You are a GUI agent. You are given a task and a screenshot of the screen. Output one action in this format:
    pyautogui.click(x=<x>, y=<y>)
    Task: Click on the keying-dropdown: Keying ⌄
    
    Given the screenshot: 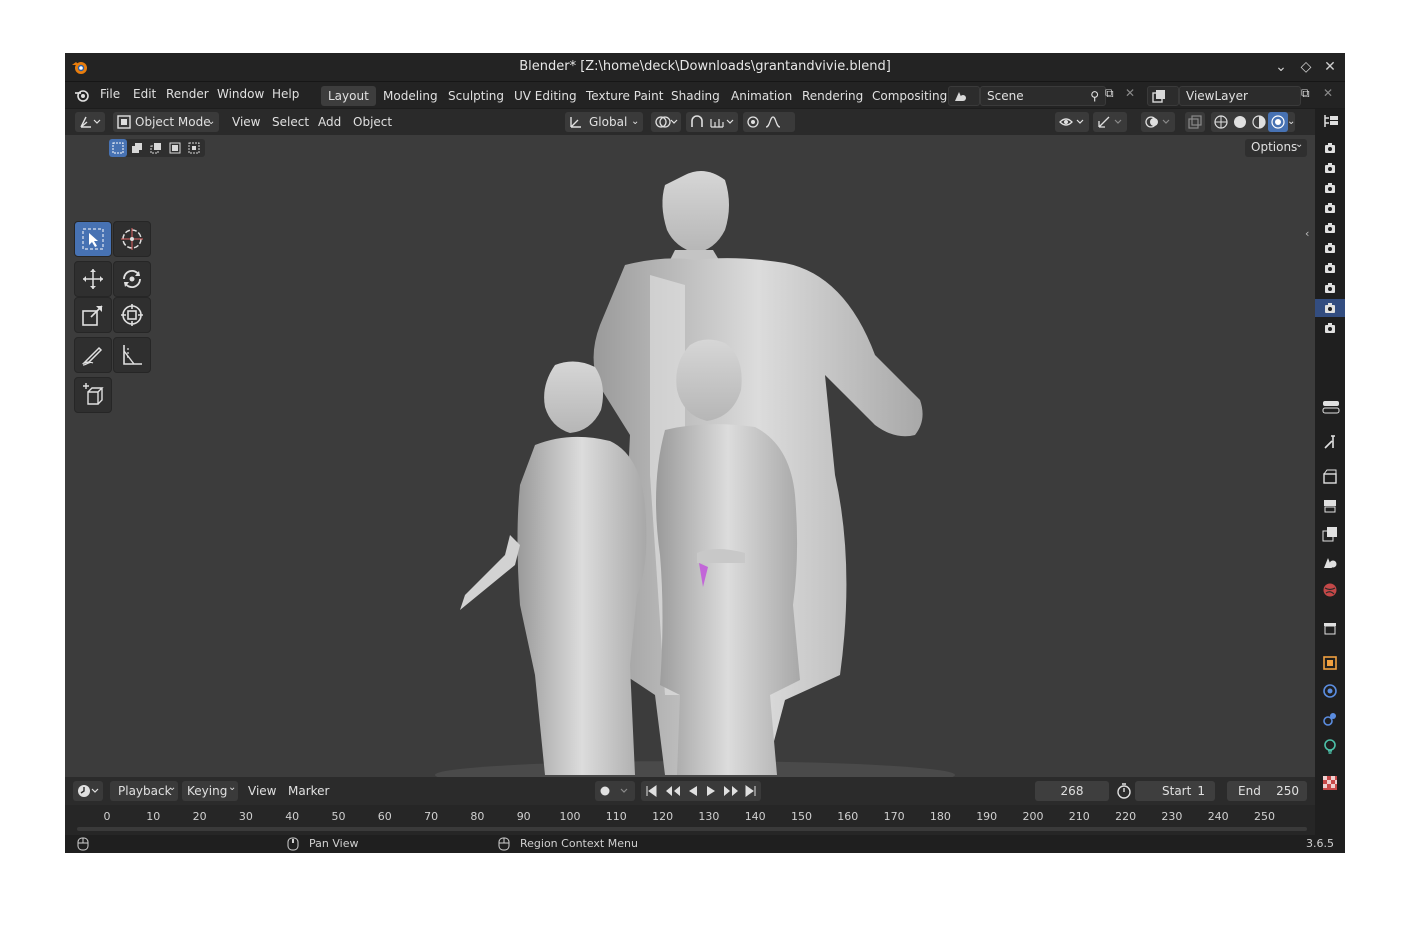 What is the action you would take?
    pyautogui.click(x=210, y=791)
    